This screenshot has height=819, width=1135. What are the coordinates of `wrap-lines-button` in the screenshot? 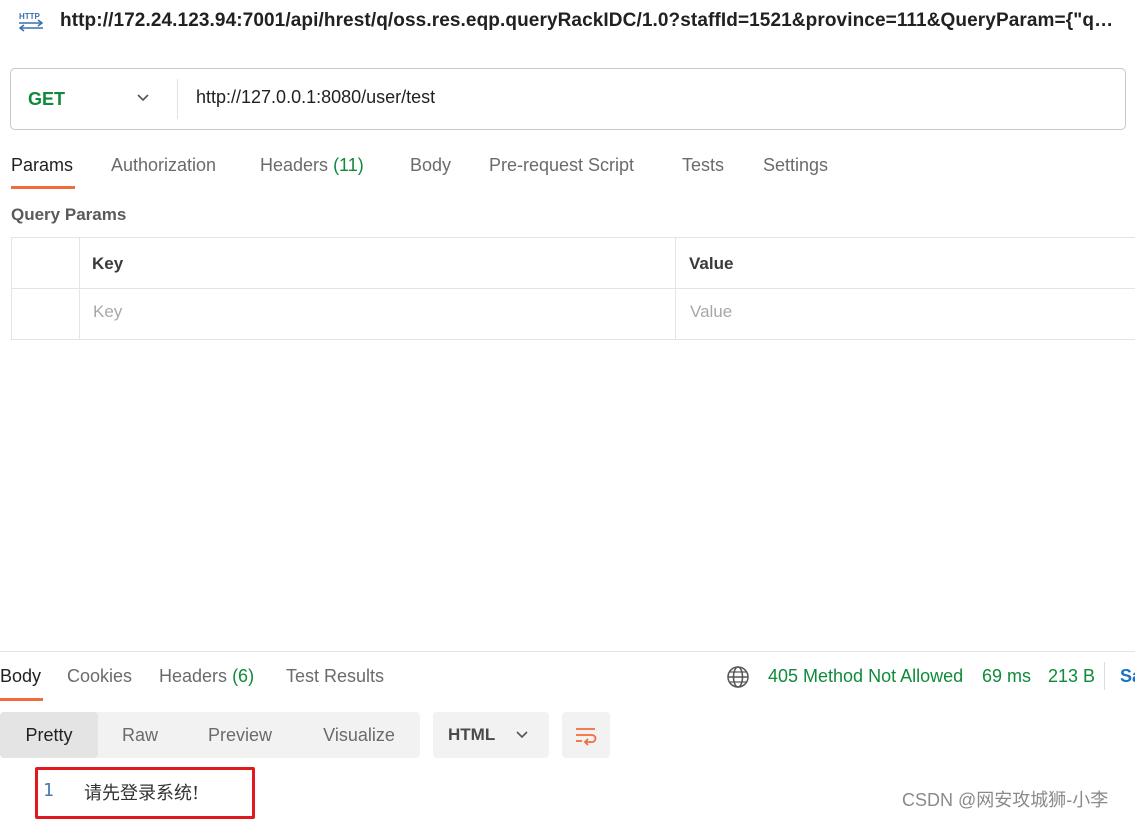 It's located at (586, 735).